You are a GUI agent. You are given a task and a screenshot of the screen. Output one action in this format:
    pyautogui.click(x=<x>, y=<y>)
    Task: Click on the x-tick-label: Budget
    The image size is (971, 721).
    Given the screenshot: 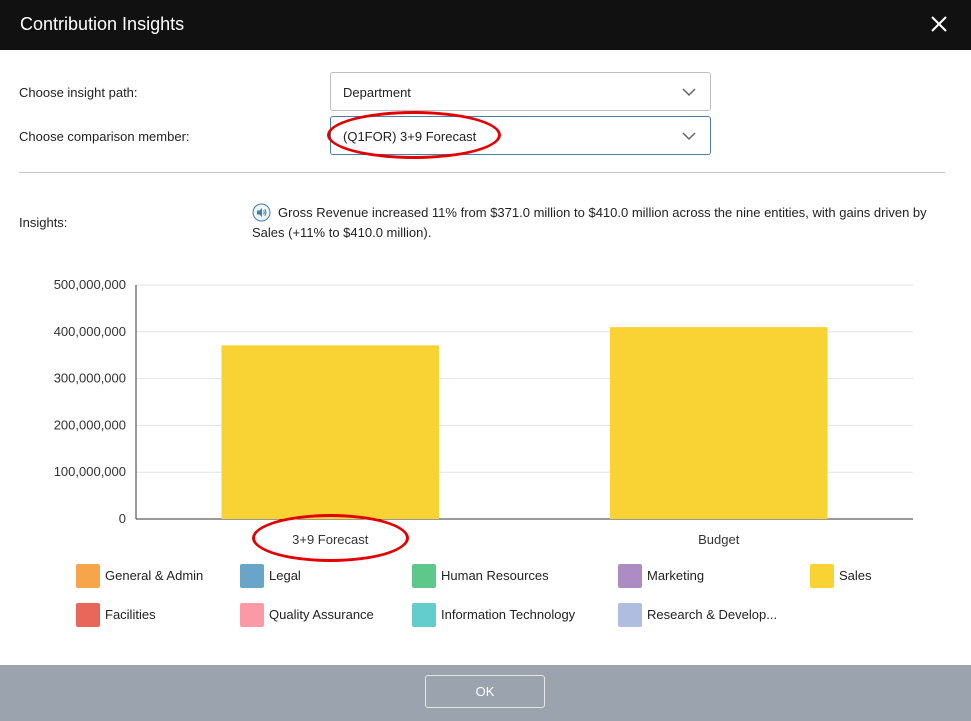 What is the action you would take?
    pyautogui.click(x=719, y=539)
    